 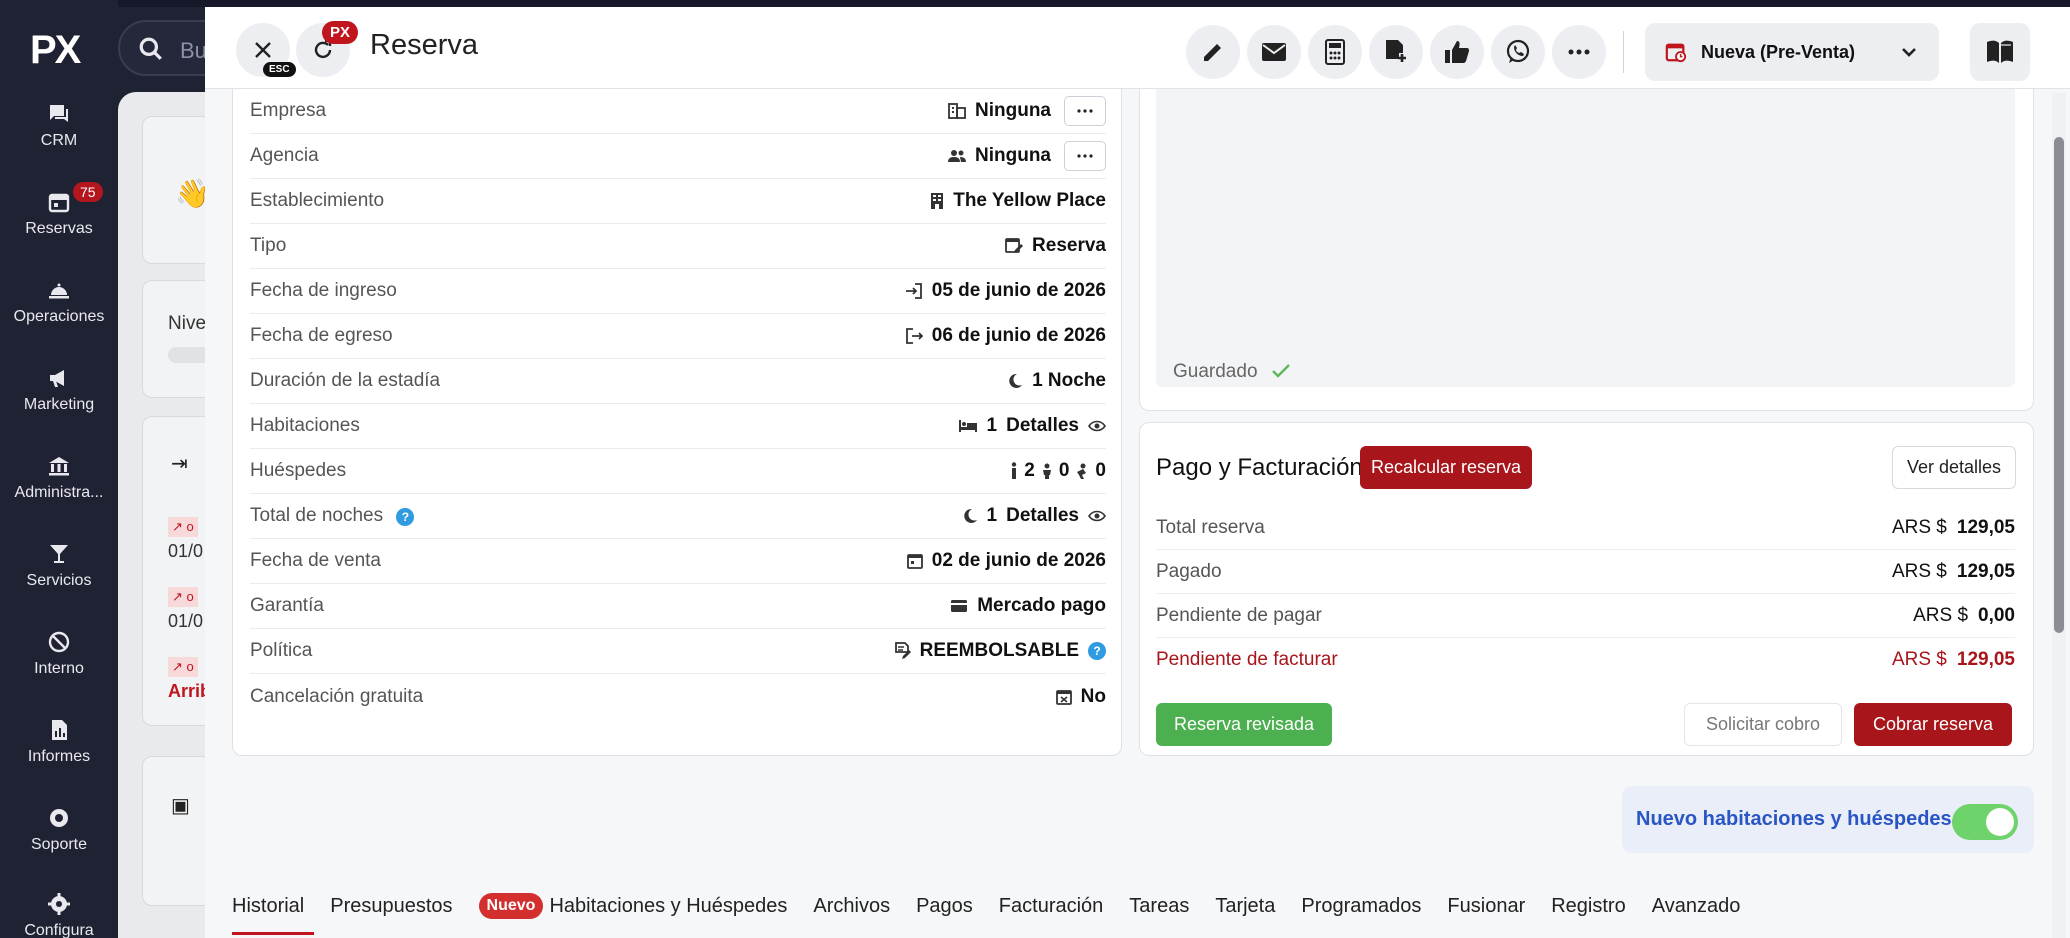 I want to click on reviewed-button: Reserva revisada, so click(x=1244, y=724).